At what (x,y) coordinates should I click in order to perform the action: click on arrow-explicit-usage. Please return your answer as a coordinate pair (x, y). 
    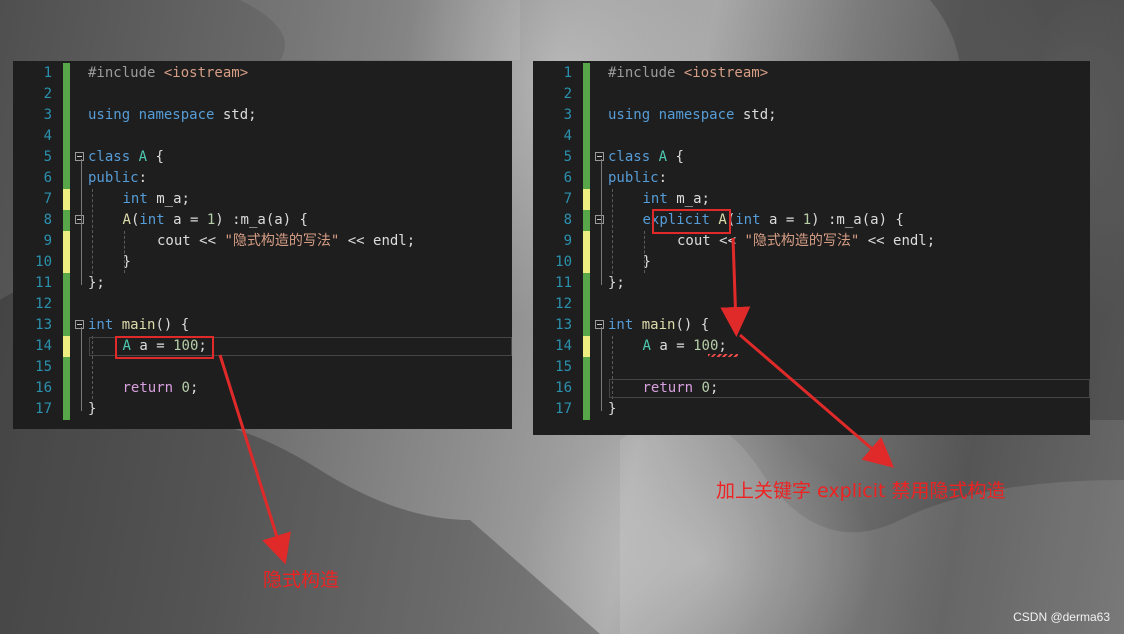
    Looking at the image, I should click on (817, 400).